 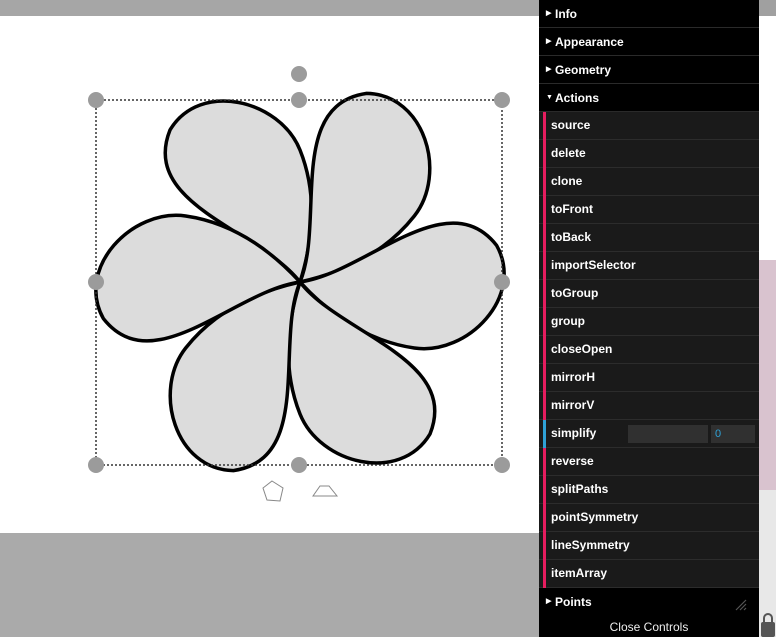 I want to click on action-splitpaths: splitPaths, so click(x=649, y=490).